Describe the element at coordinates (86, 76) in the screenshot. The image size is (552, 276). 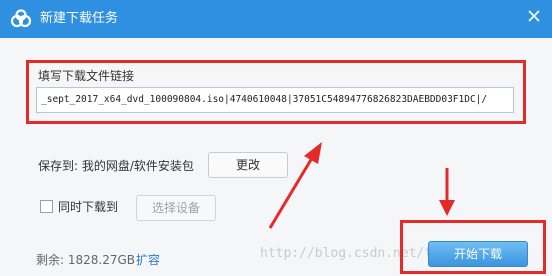
I see `url-section-label: 填写下载文件链接` at that location.